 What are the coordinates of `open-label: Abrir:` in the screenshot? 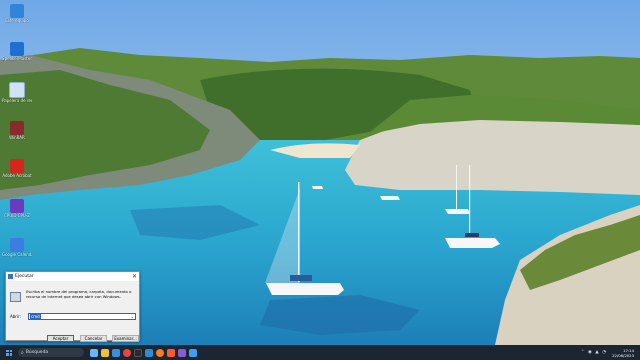 It's located at (15, 316).